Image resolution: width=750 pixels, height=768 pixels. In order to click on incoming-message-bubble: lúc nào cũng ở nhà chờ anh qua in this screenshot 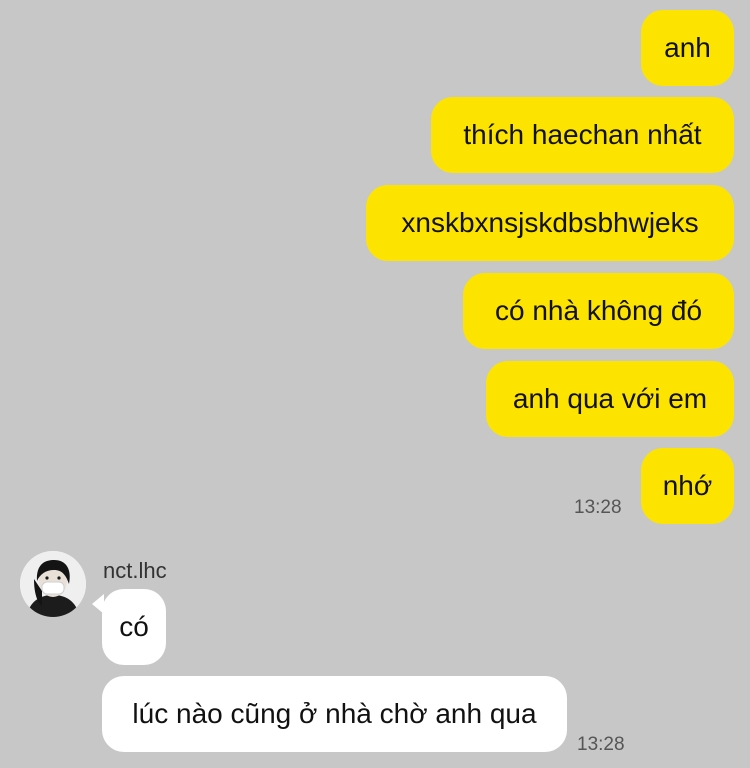, I will do `click(334, 714)`.